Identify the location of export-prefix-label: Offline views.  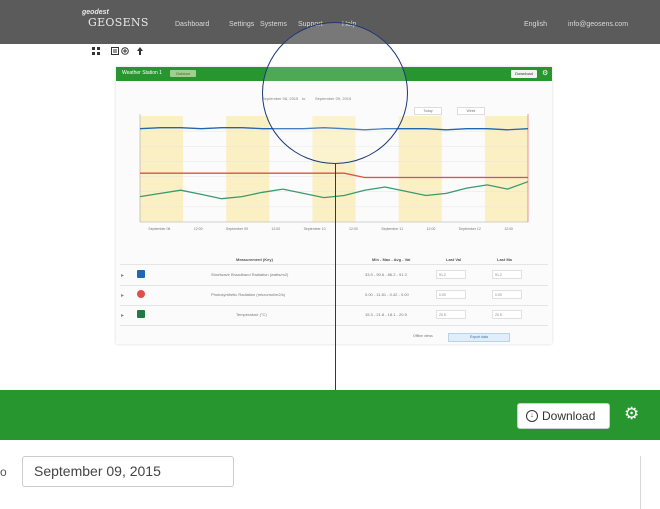
(423, 336).